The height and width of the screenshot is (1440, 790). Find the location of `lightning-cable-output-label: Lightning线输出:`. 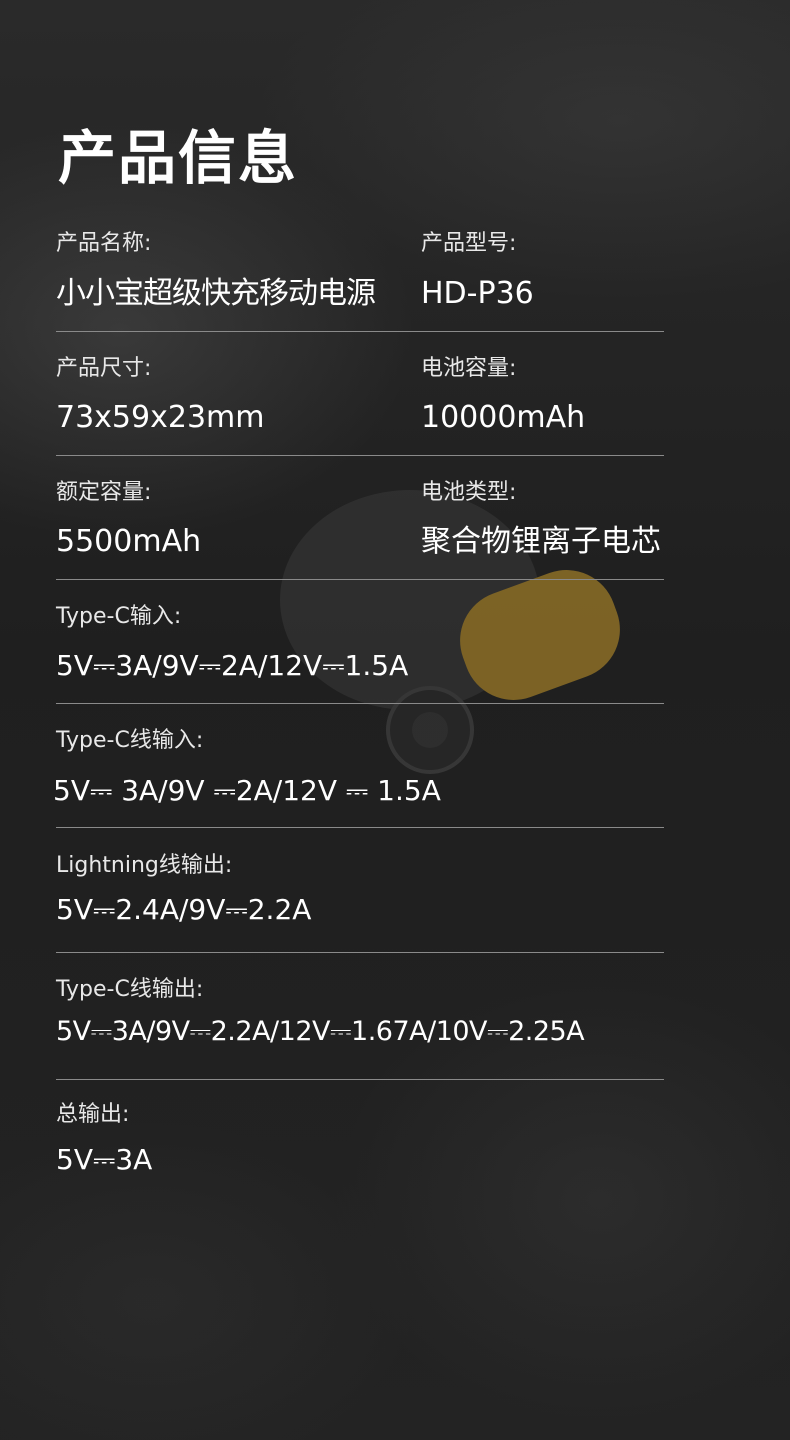

lightning-cable-output-label: Lightning线输出: is located at coordinates (144, 865).